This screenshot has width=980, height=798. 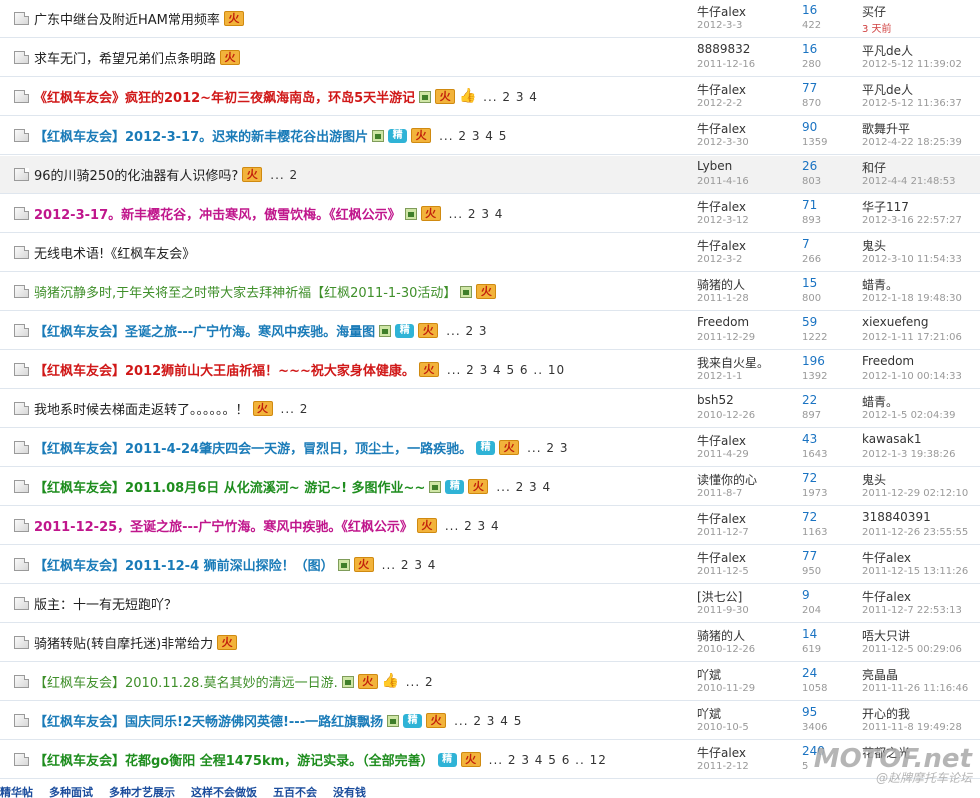 What do you see at coordinates (184, 564) in the screenshot?
I see `thread-title-link: 【红枫车友会】2011-12-4 狮前深山探险！（图）` at bounding box center [184, 564].